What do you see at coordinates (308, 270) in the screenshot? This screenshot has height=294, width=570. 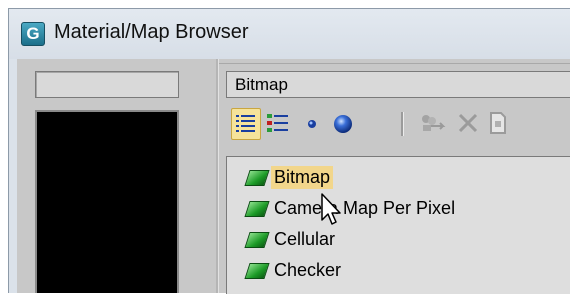 I see `list-item-label: Checker` at bounding box center [308, 270].